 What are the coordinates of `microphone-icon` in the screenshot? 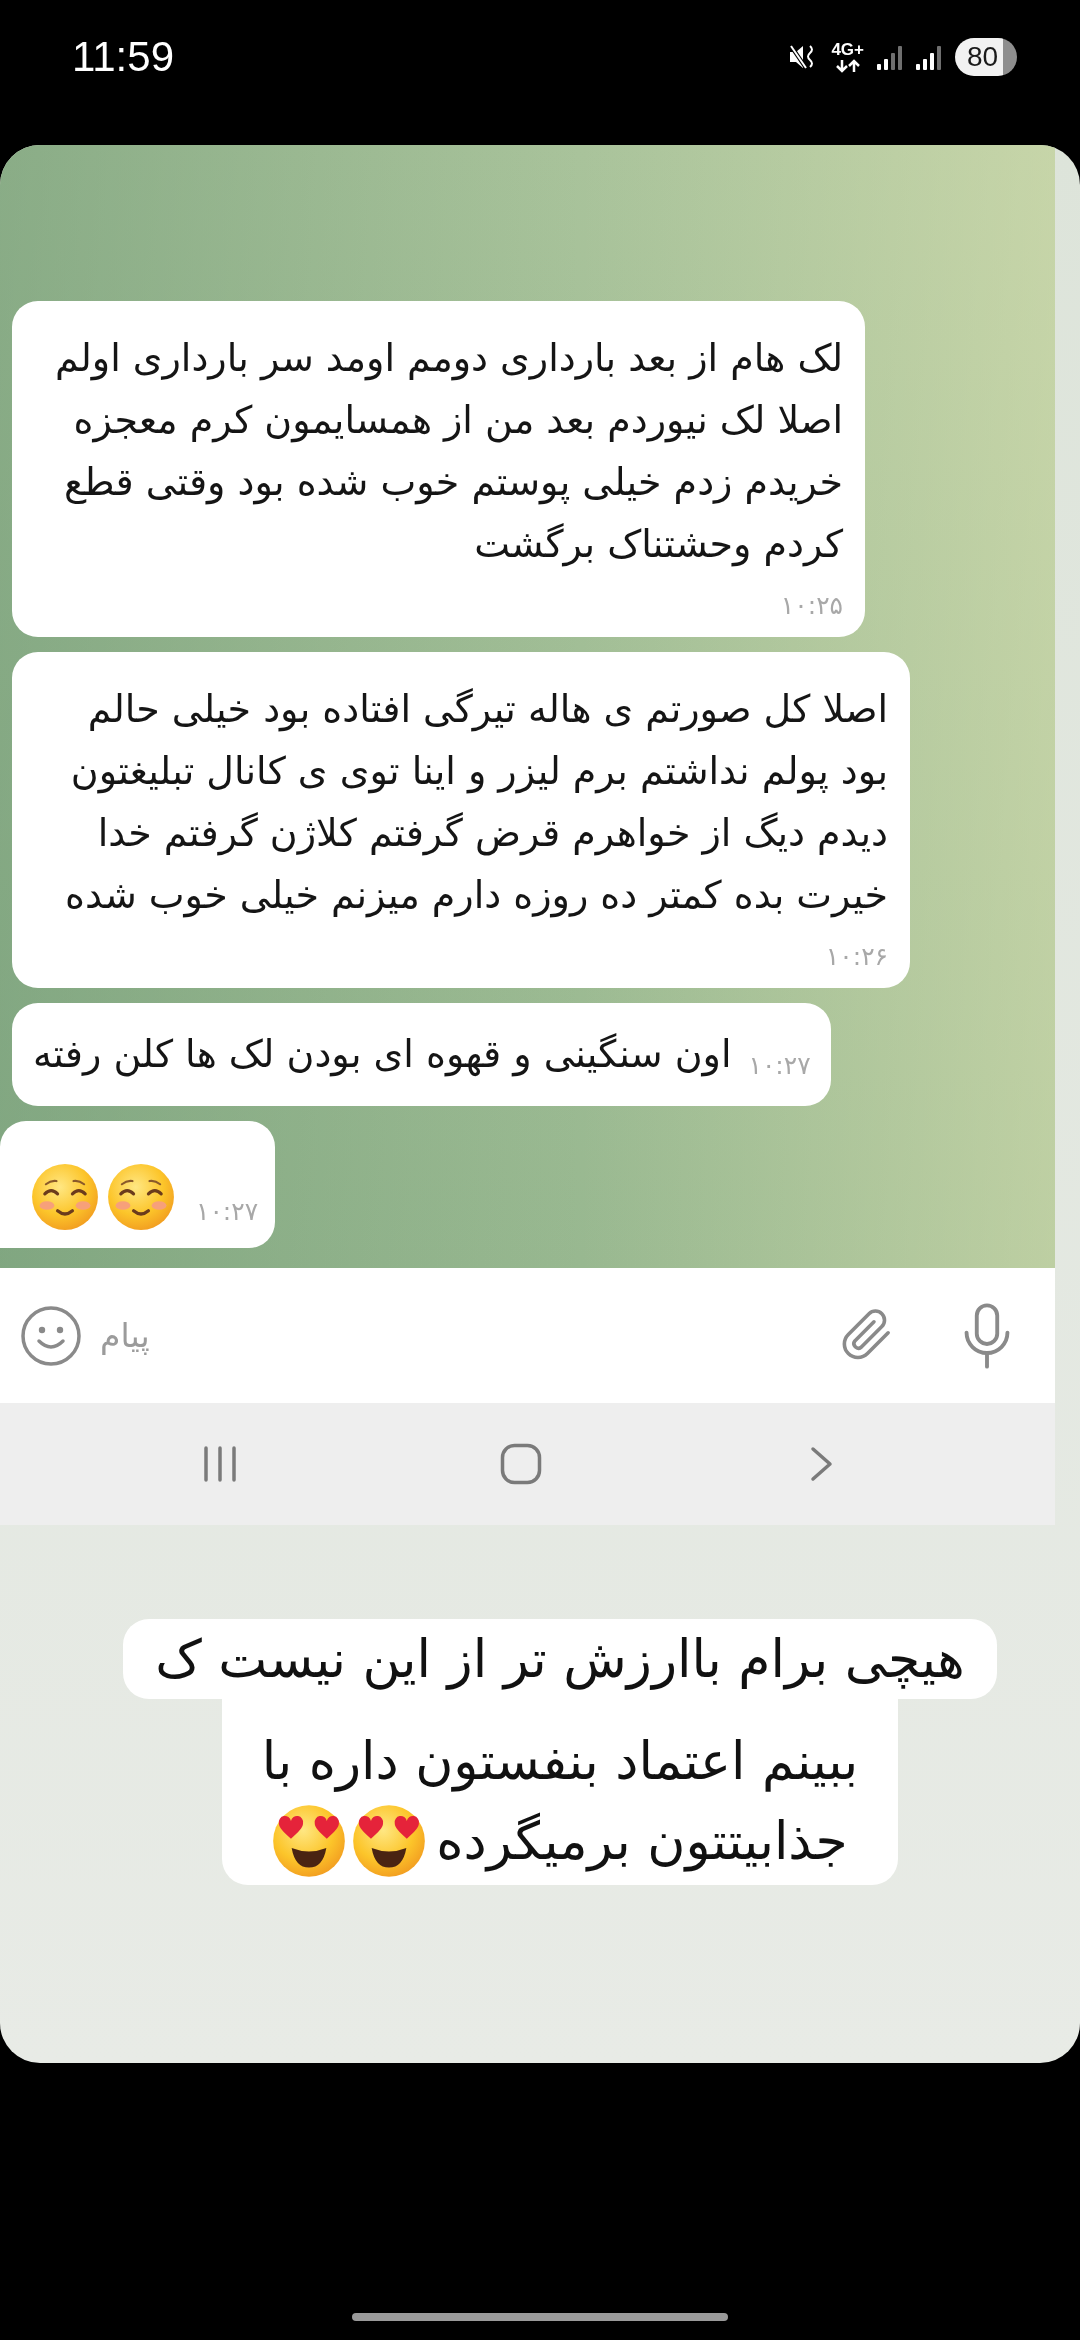 It's located at (987, 1335).